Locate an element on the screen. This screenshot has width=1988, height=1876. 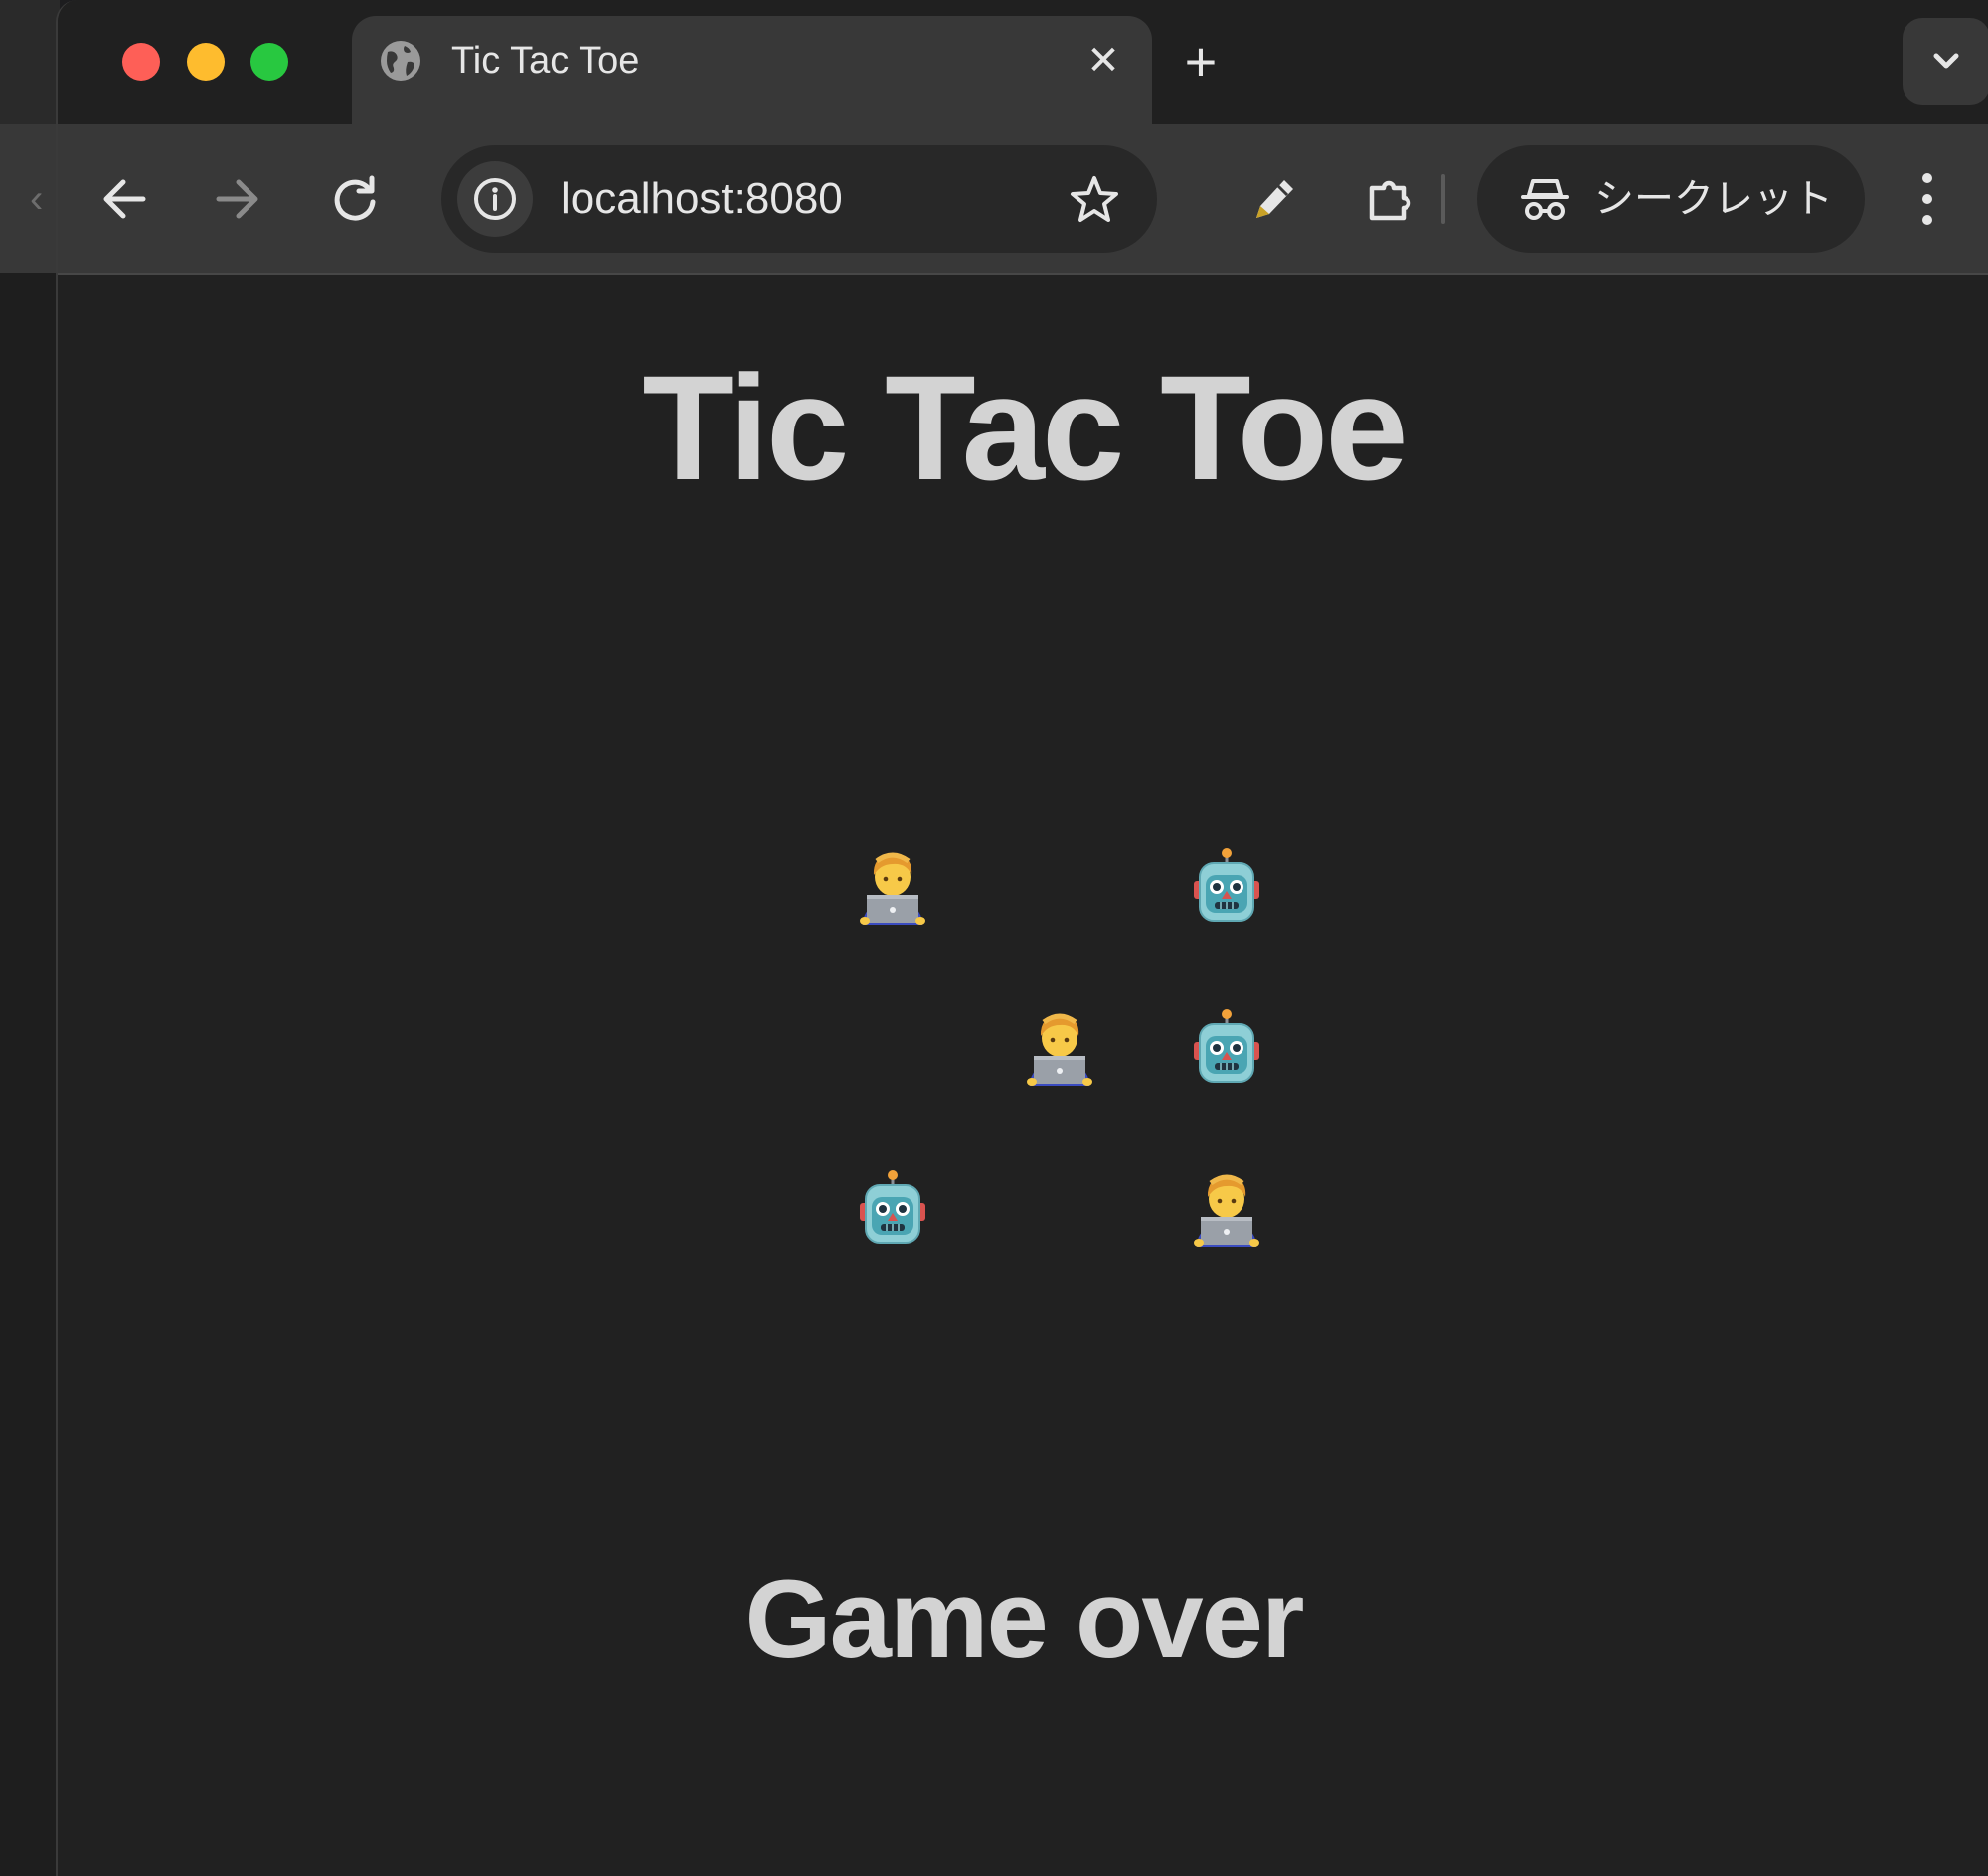
plus-icon: + is located at coordinates (1201, 61).